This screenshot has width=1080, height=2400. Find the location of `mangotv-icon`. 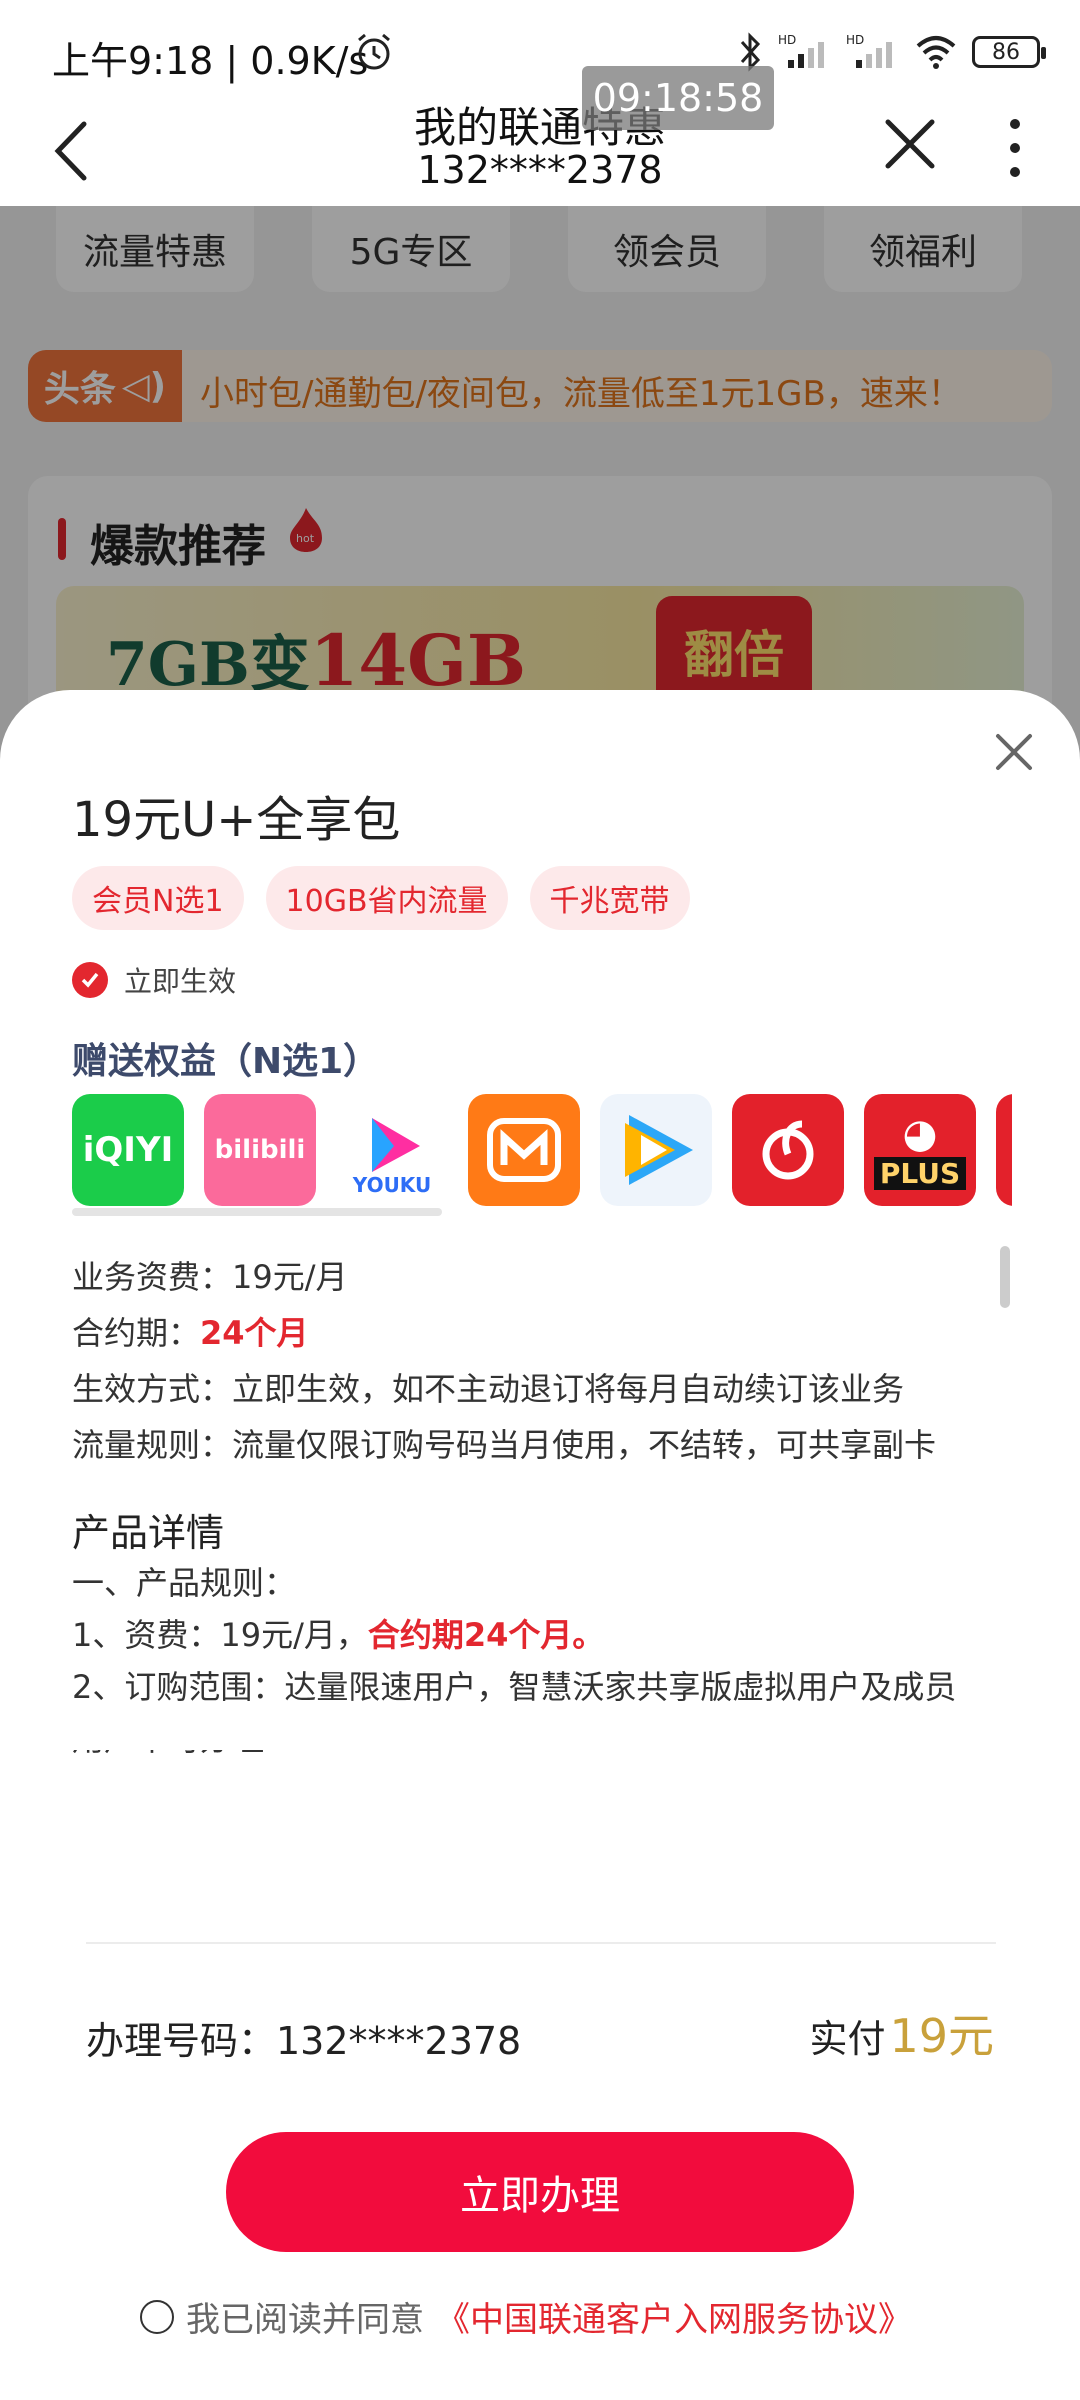

mangotv-icon is located at coordinates (524, 1150).